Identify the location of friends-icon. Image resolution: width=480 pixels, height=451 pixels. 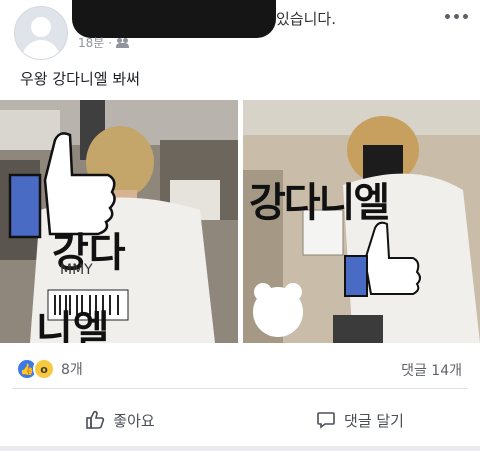
(122, 42).